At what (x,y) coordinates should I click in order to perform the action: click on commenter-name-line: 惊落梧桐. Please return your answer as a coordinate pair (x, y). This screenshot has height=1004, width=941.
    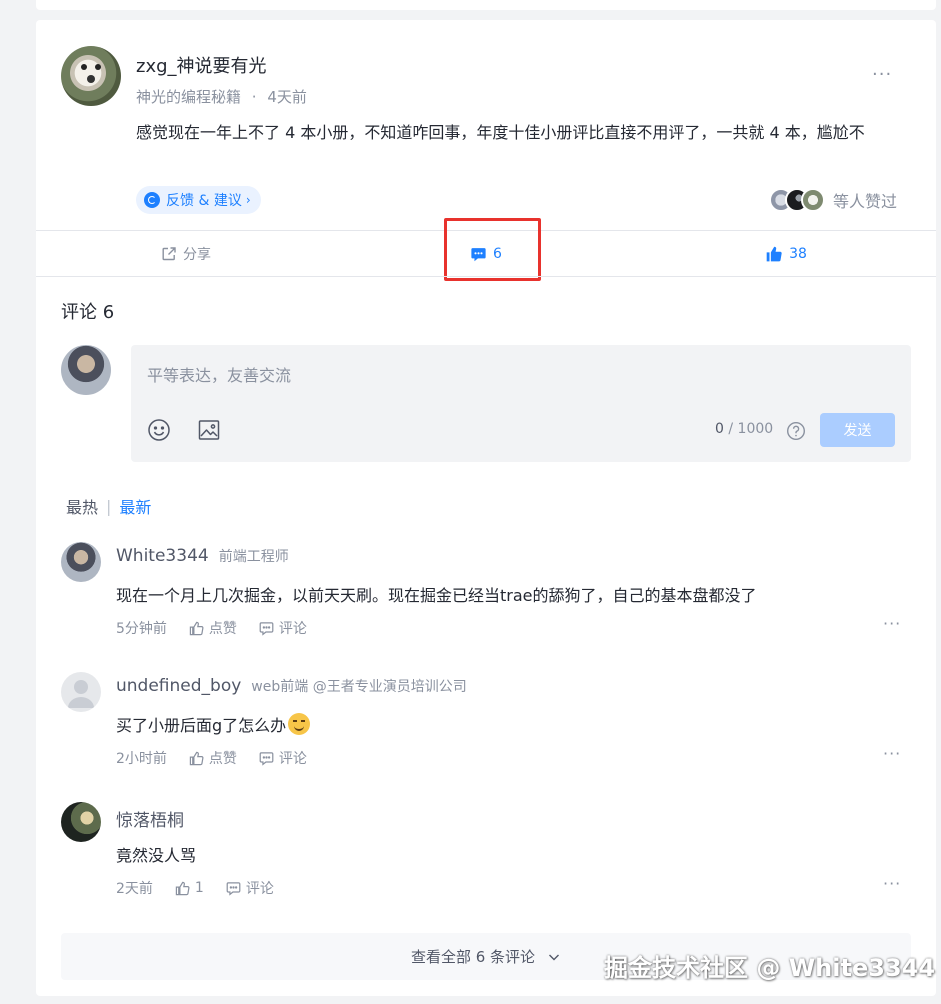
    Looking at the image, I should click on (150, 818).